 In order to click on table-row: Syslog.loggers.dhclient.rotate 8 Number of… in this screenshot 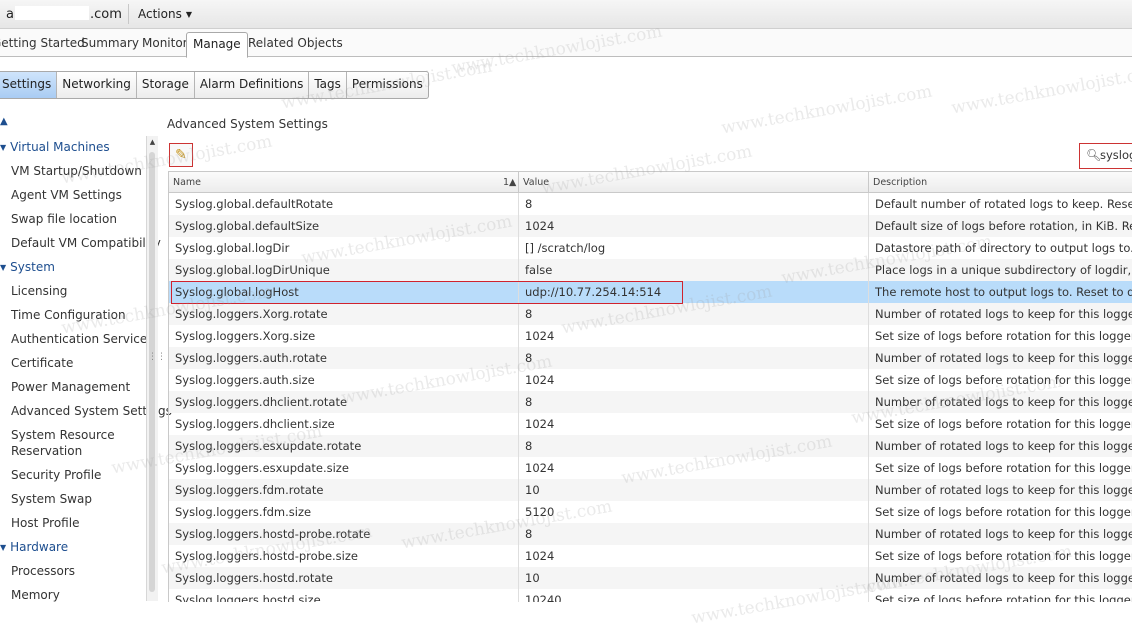, I will do `click(650, 402)`.